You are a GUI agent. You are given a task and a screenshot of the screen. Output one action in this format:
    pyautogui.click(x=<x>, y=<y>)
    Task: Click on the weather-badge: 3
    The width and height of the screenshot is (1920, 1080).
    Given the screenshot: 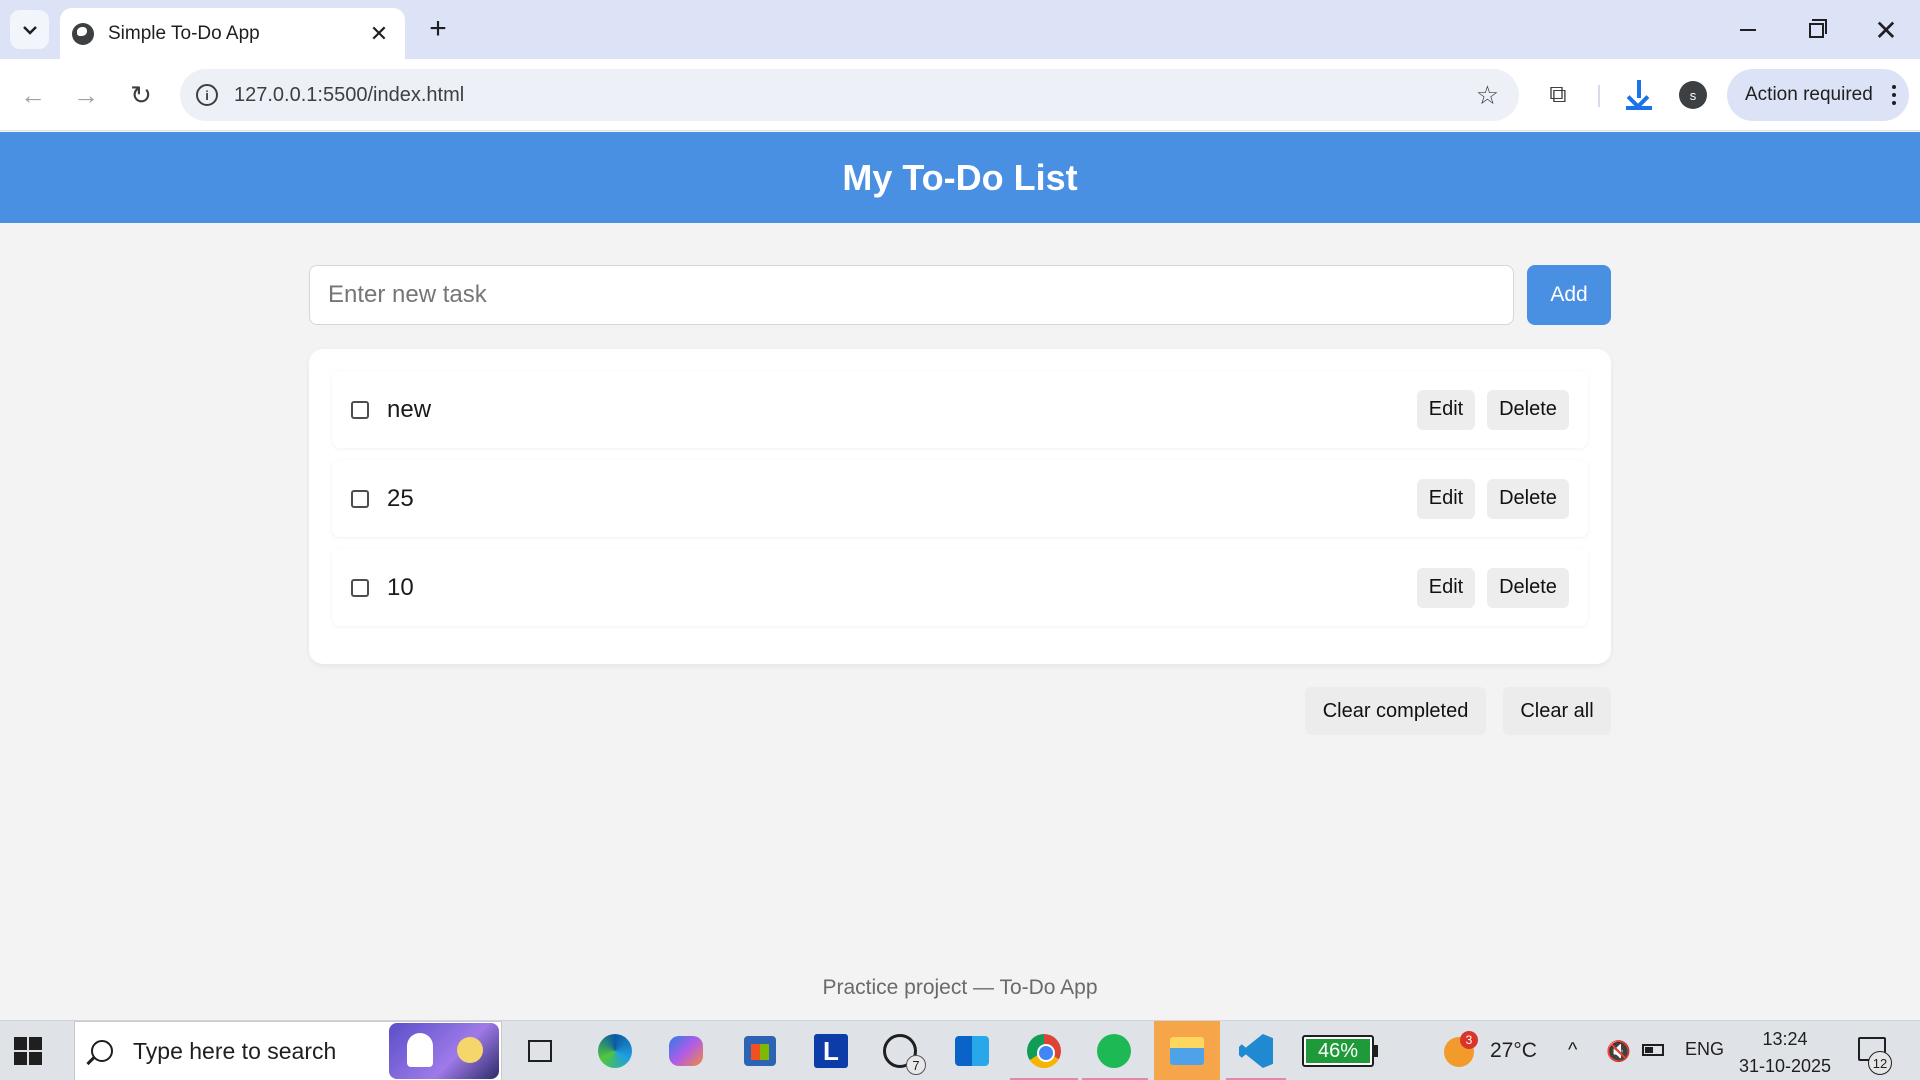 What is the action you would take?
    pyautogui.click(x=1469, y=1040)
    